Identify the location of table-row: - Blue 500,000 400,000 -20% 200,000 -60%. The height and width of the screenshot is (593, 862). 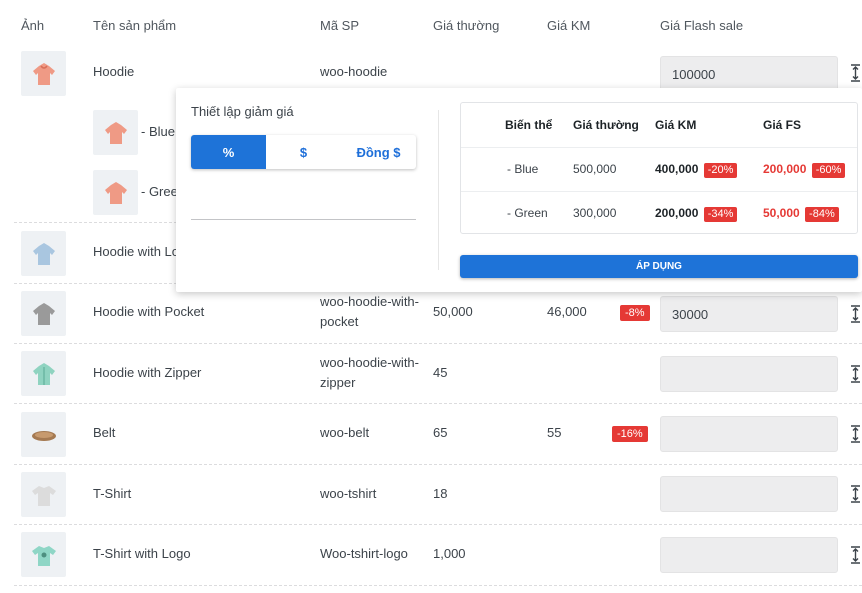
(659, 169).